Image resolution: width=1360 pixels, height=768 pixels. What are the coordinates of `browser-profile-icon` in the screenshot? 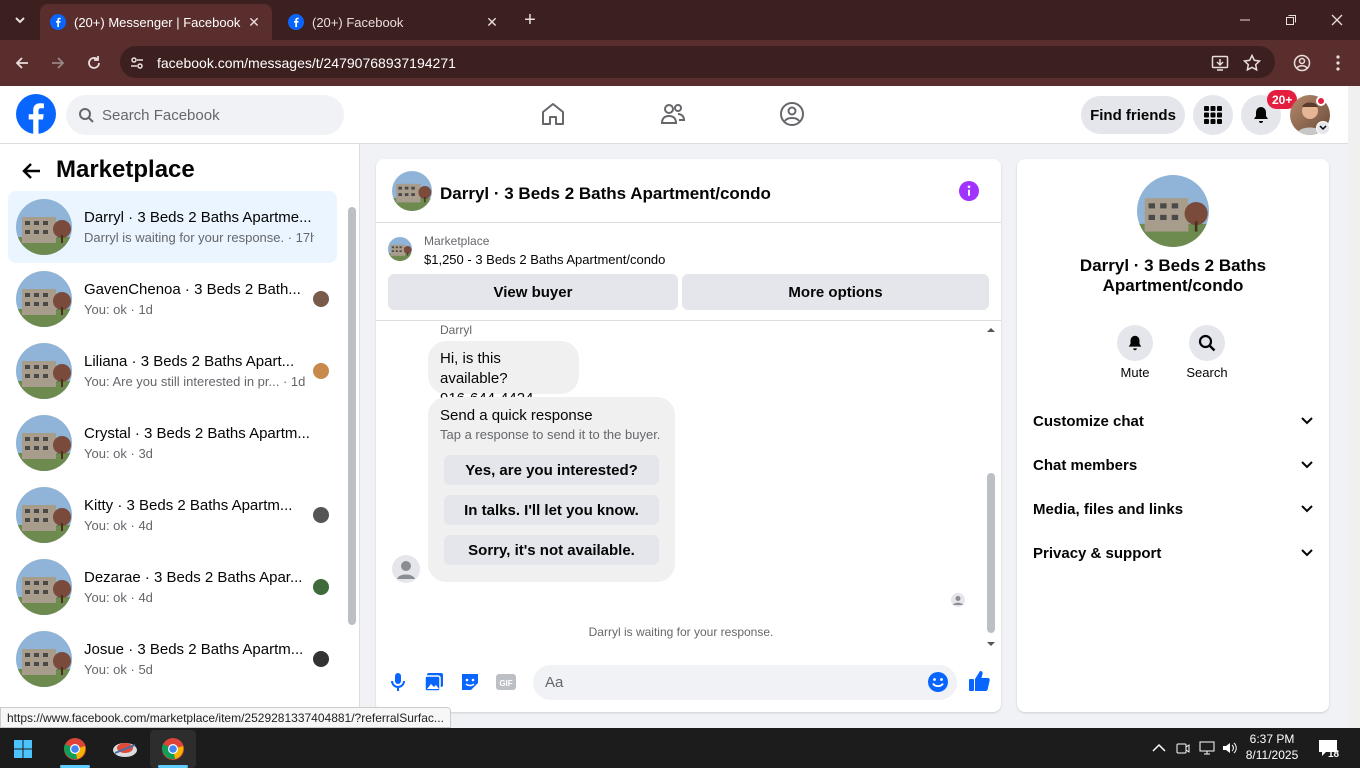 It's located at (1302, 63).